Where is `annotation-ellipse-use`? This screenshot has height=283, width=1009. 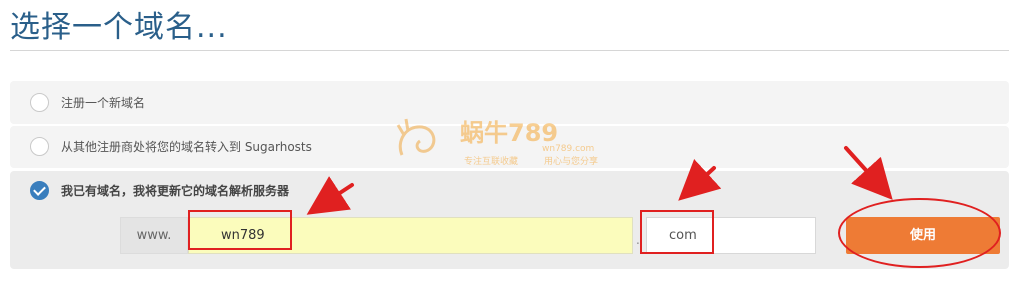
annotation-ellipse-use is located at coordinates (919, 233).